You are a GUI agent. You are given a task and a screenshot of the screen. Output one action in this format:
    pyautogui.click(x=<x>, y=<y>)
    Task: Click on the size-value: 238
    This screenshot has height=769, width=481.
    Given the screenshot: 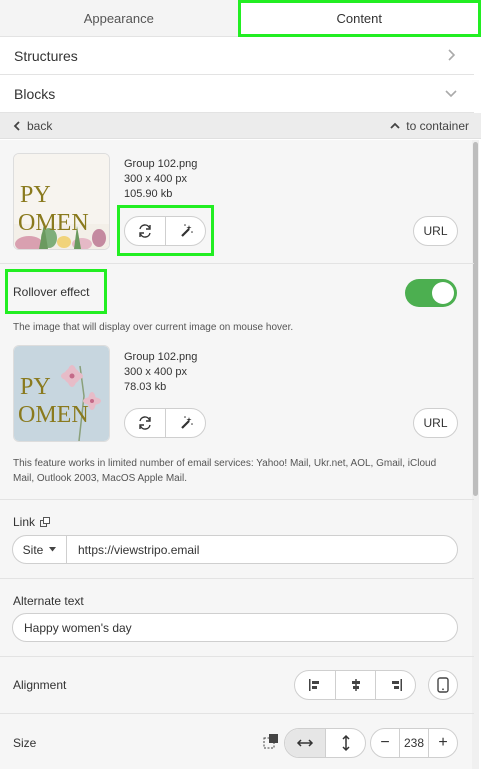 What is the action you would take?
    pyautogui.click(x=414, y=743)
    